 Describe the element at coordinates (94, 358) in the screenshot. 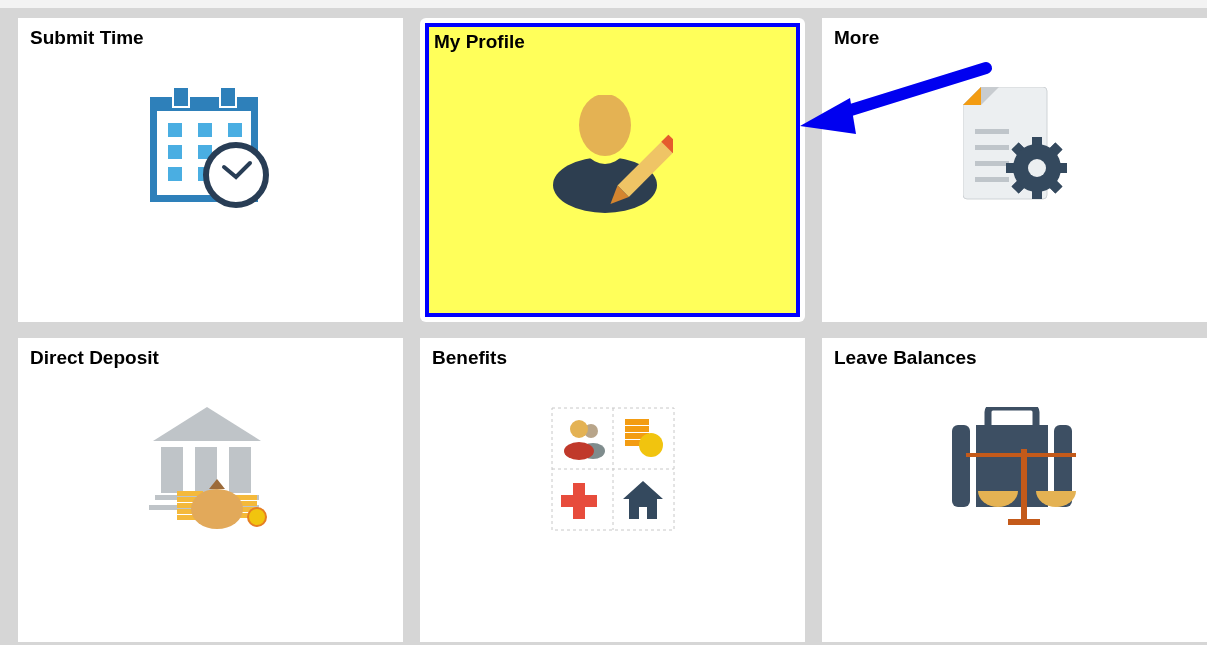

I see `tile-title: Direct Deposit` at that location.